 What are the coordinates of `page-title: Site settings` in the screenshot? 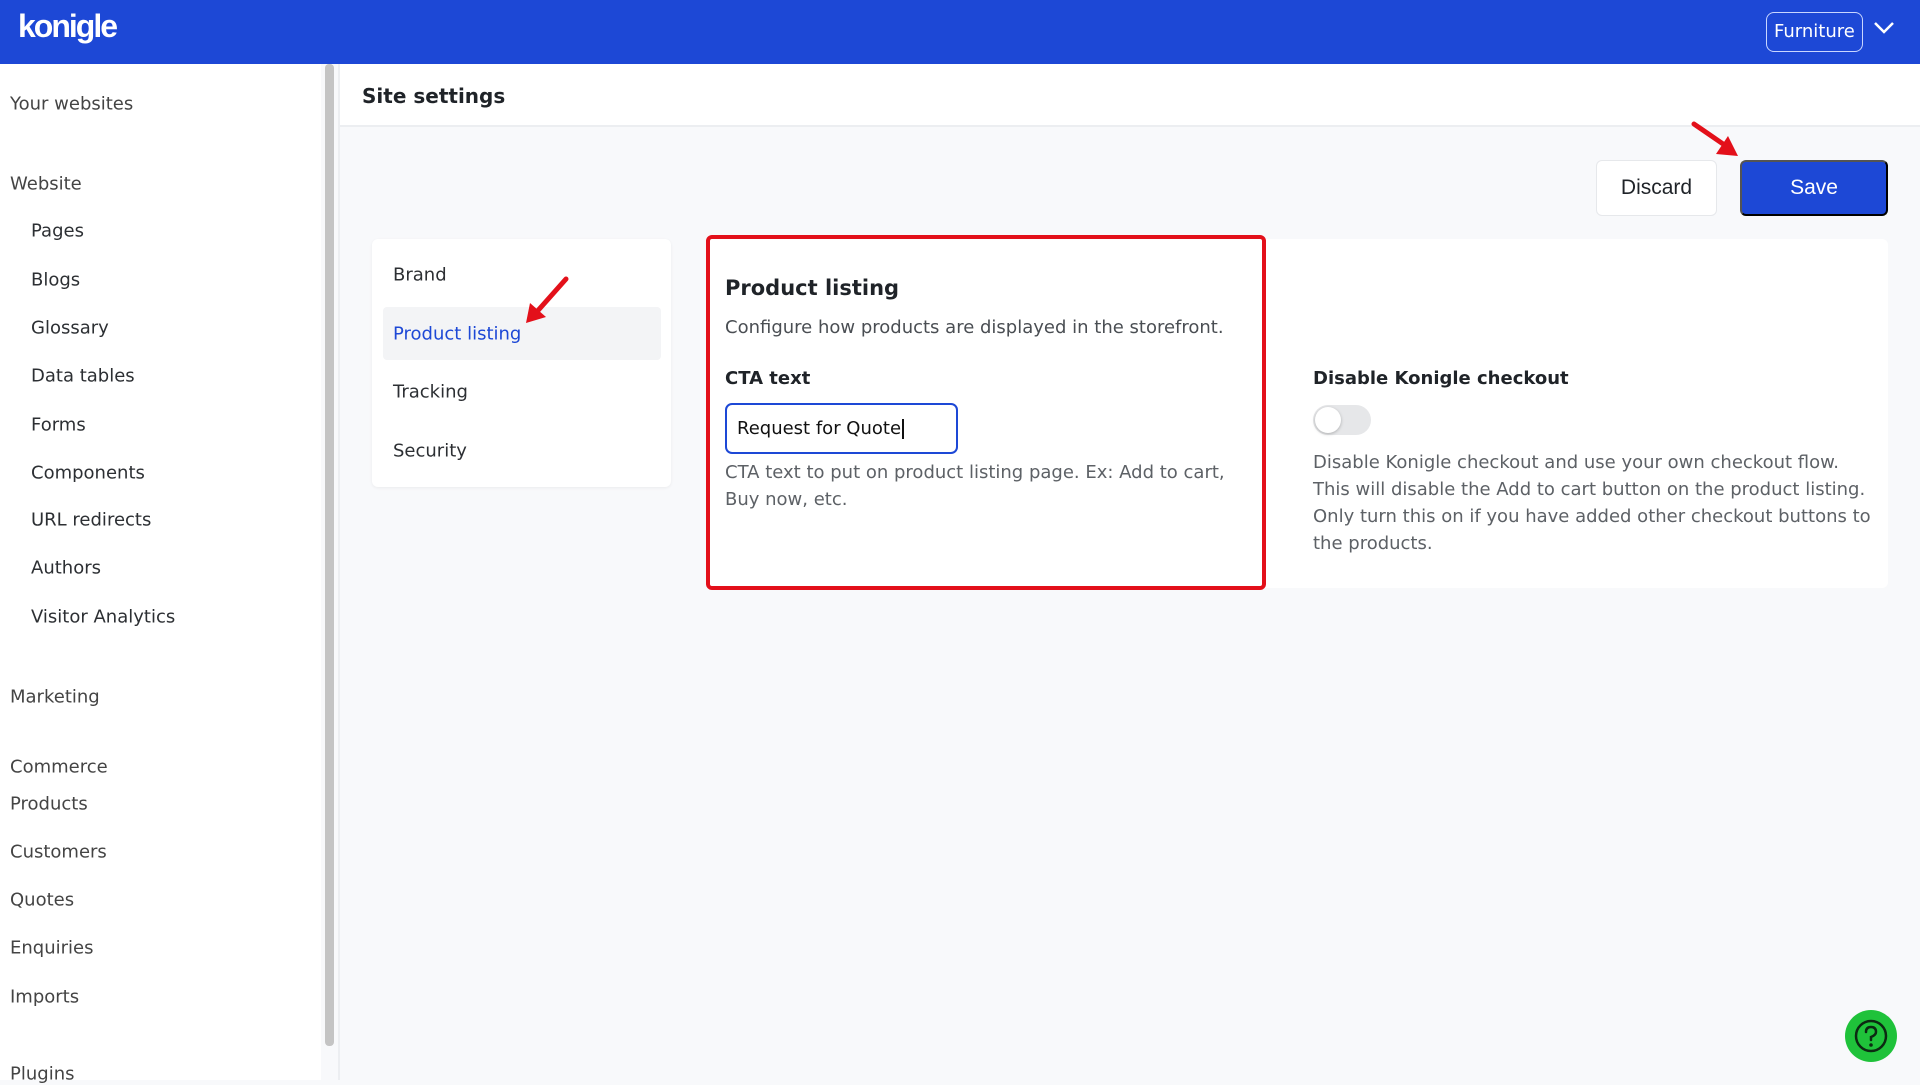 It's located at (434, 96).